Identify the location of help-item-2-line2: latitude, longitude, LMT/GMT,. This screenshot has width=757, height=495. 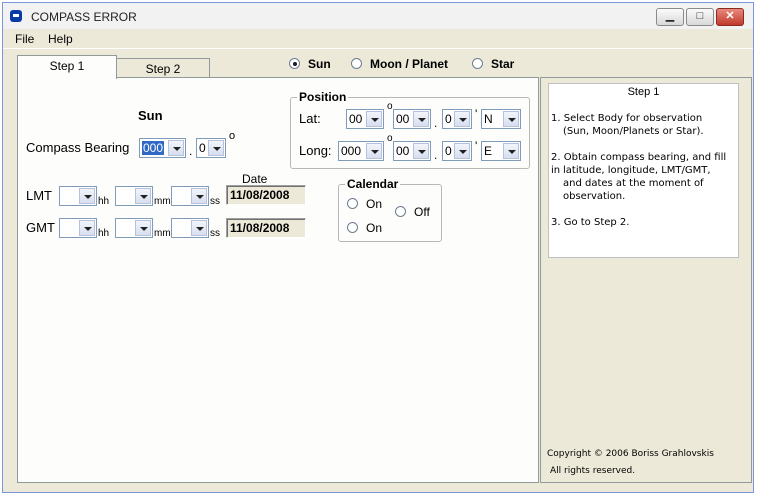
(637, 170).